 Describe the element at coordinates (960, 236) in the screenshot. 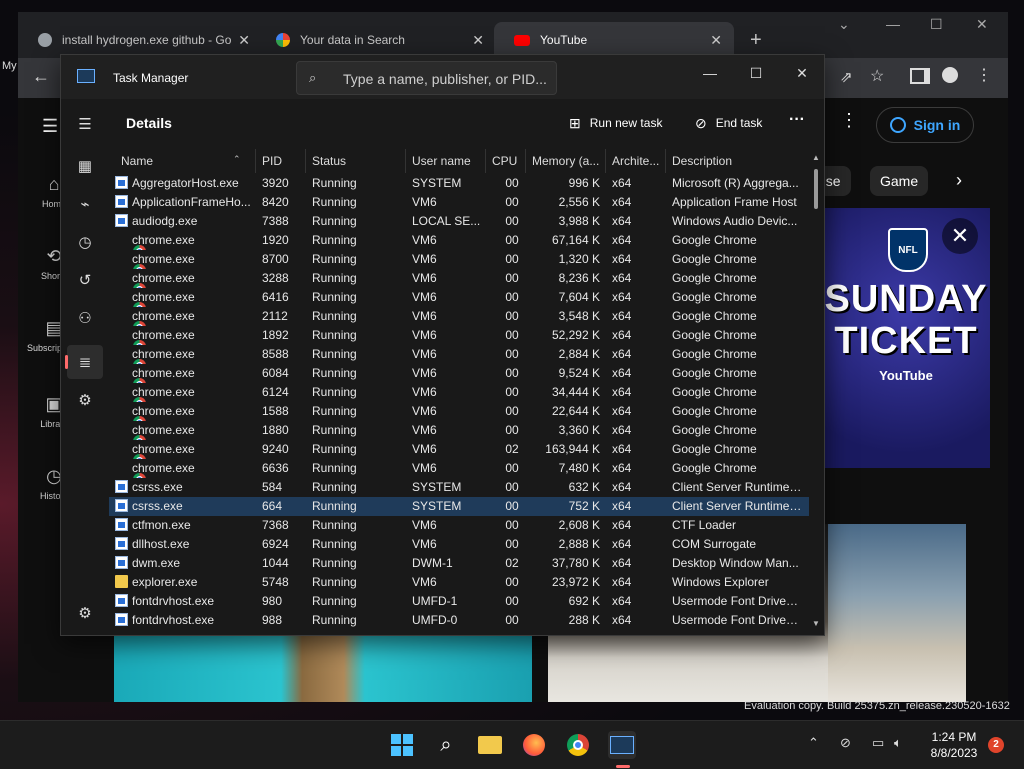

I see `close-ad-icon: ✕` at that location.